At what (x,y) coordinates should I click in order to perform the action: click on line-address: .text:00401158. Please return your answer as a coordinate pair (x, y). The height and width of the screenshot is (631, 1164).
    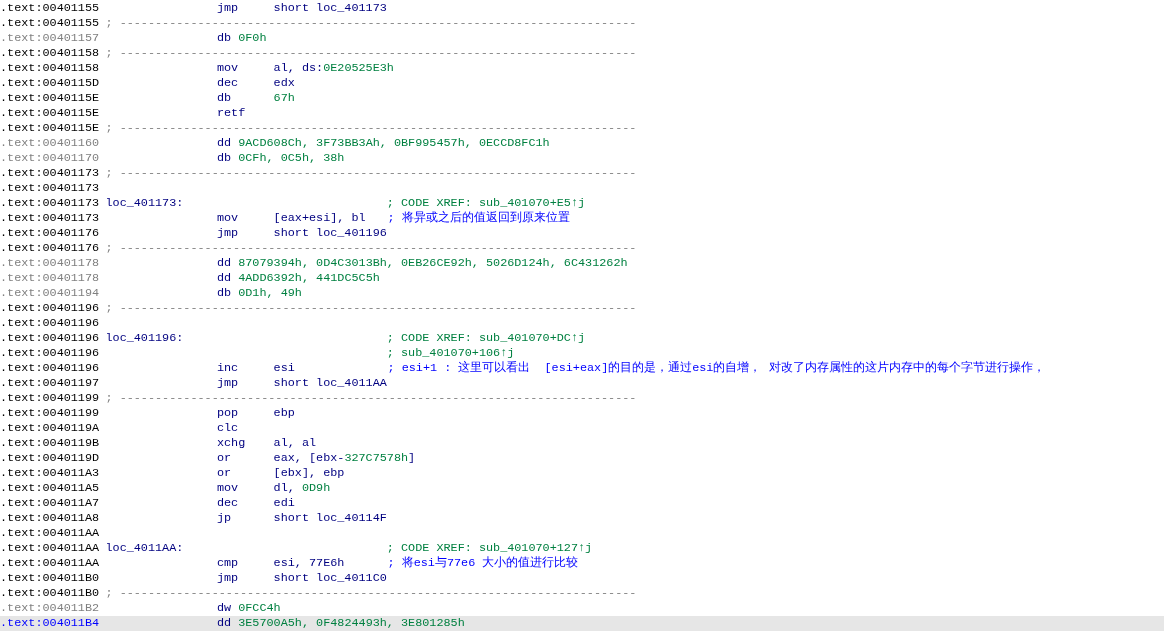
    Looking at the image, I should click on (50, 53).